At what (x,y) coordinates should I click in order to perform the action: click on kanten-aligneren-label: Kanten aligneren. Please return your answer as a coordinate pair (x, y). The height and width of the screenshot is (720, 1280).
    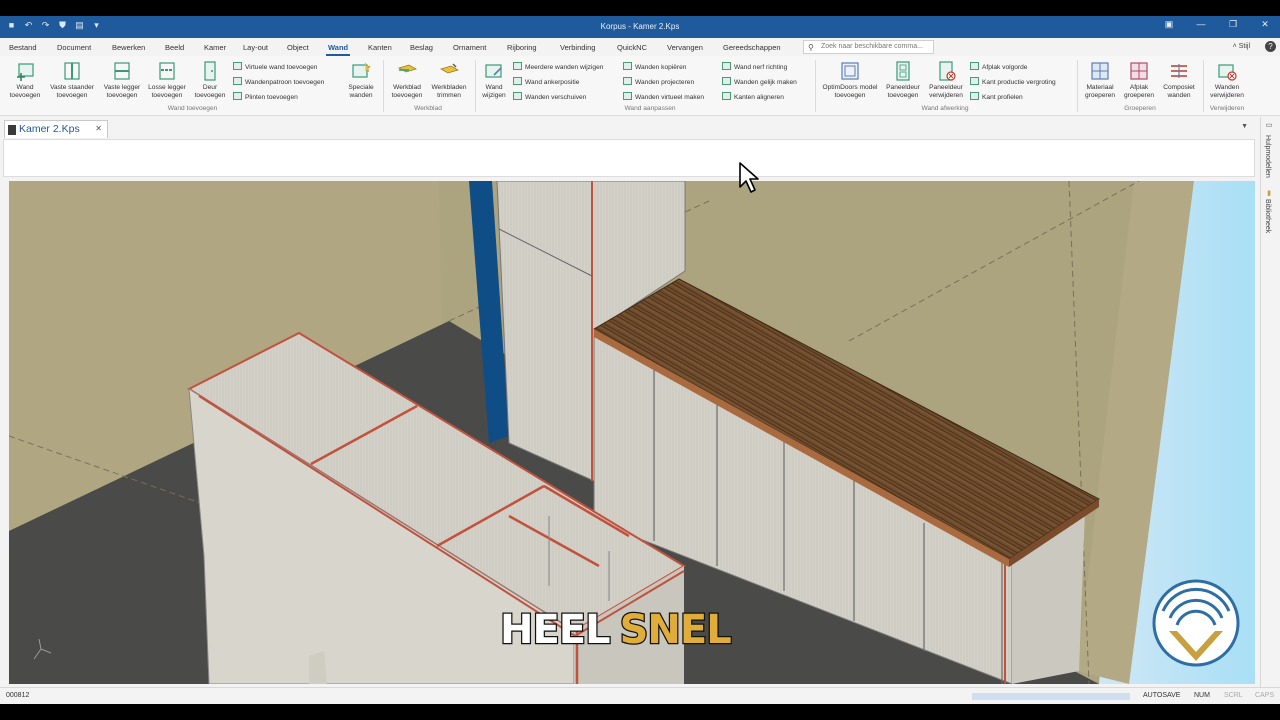
    Looking at the image, I should click on (759, 97).